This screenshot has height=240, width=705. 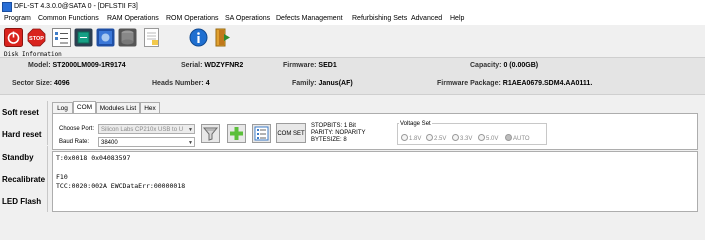 What do you see at coordinates (291, 133) in the screenshot?
I see `com-set-button: COM SET` at bounding box center [291, 133].